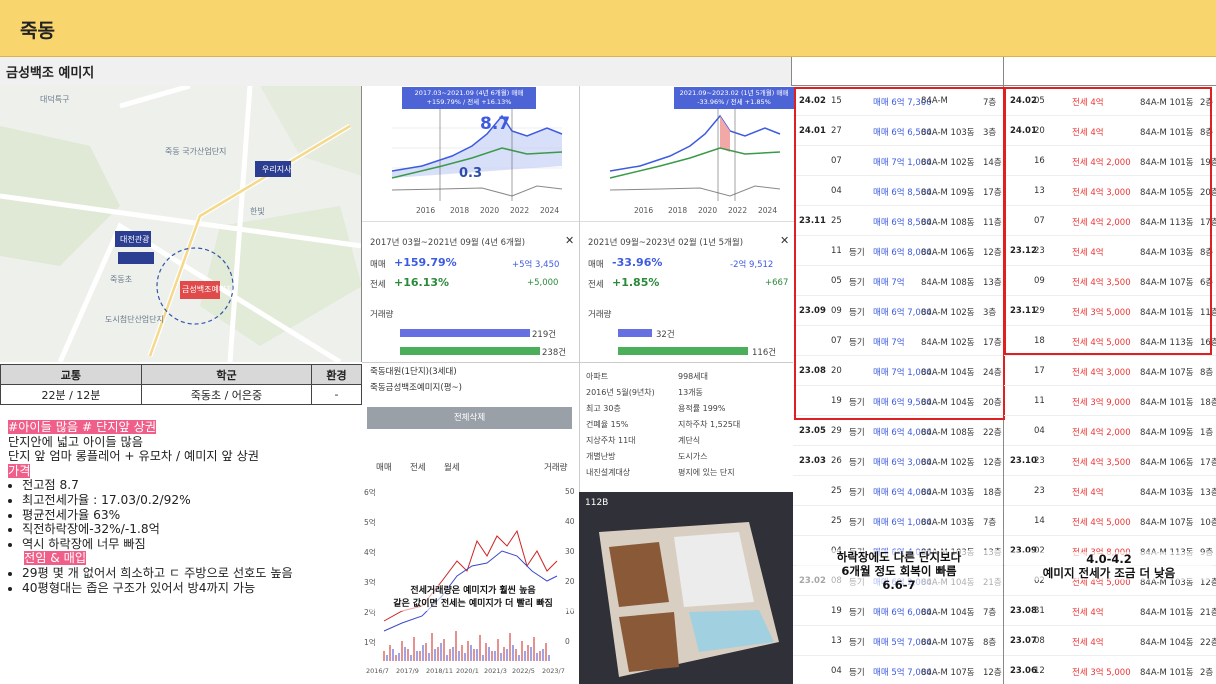 The height and width of the screenshot is (684, 1216). Describe the element at coordinates (644, 210) in the screenshot. I see `tick: 2016` at that location.